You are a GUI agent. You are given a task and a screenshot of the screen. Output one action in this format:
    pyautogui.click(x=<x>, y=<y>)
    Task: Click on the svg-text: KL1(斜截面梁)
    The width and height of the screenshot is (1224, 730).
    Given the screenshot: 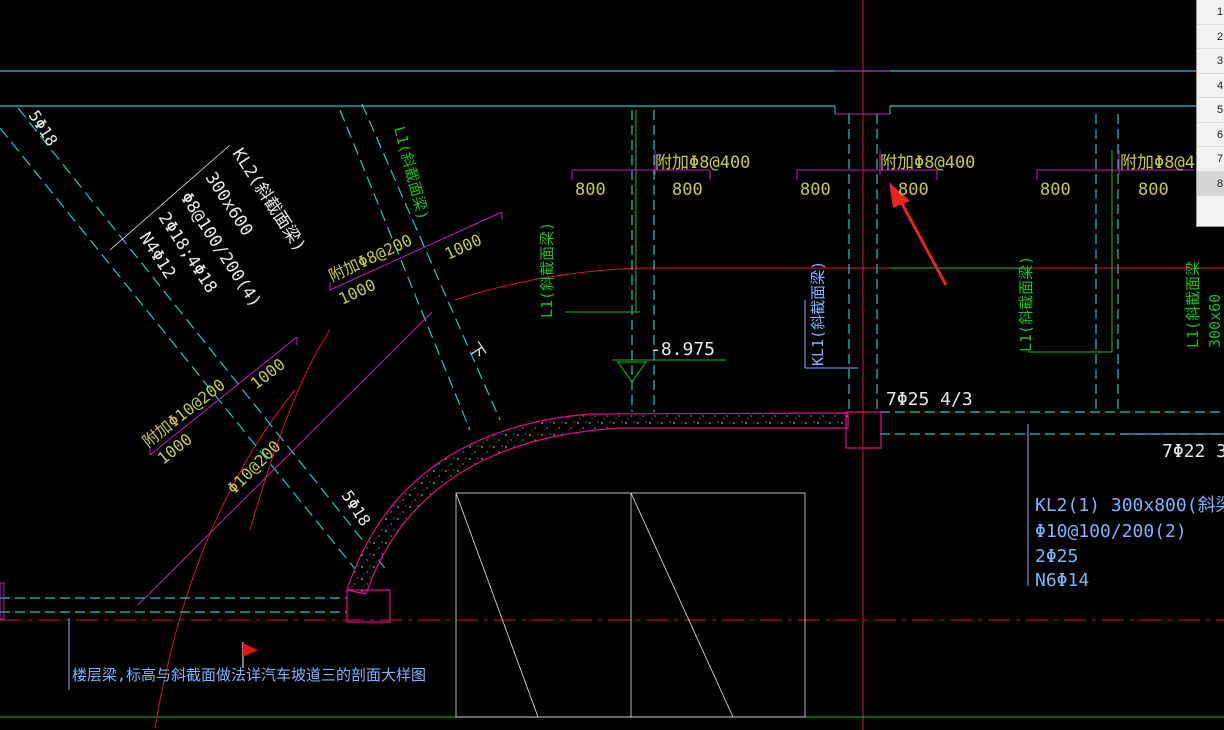 What is the action you would take?
    pyautogui.click(x=818, y=313)
    